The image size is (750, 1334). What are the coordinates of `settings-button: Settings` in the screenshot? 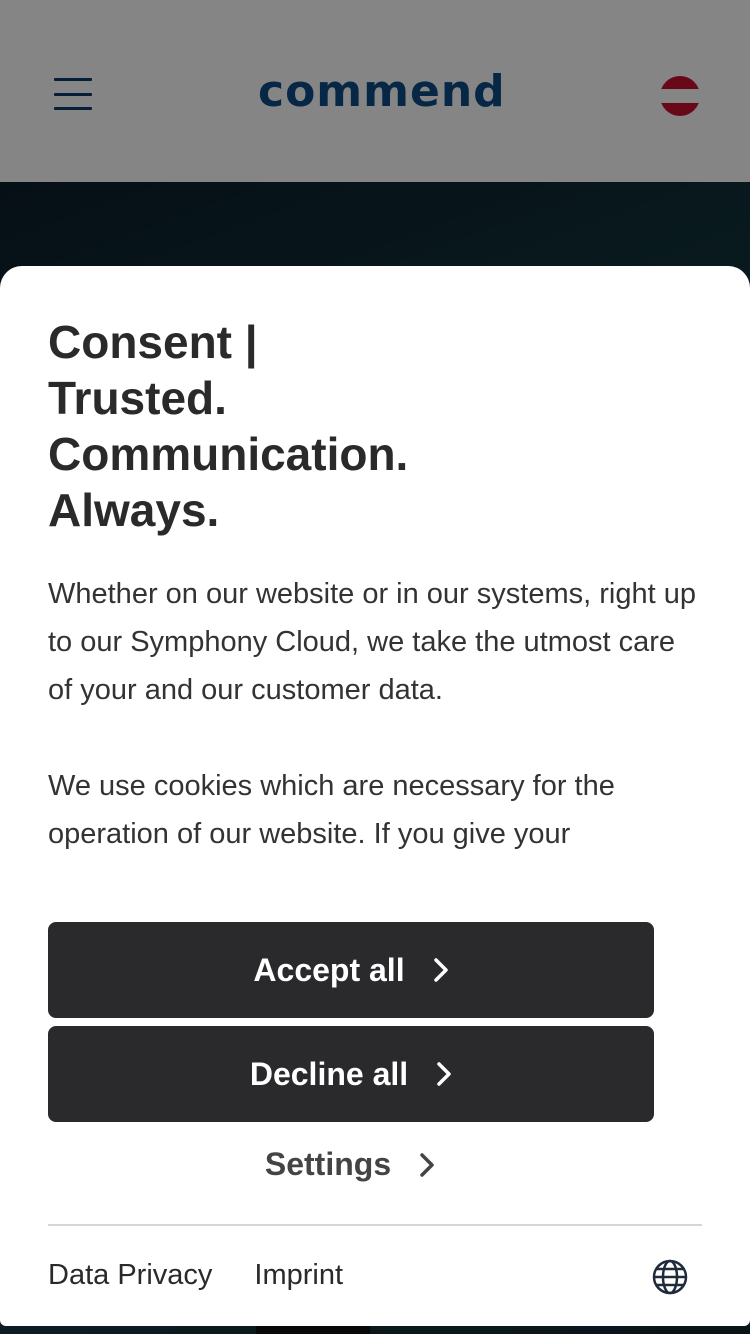 It's located at (350, 1164).